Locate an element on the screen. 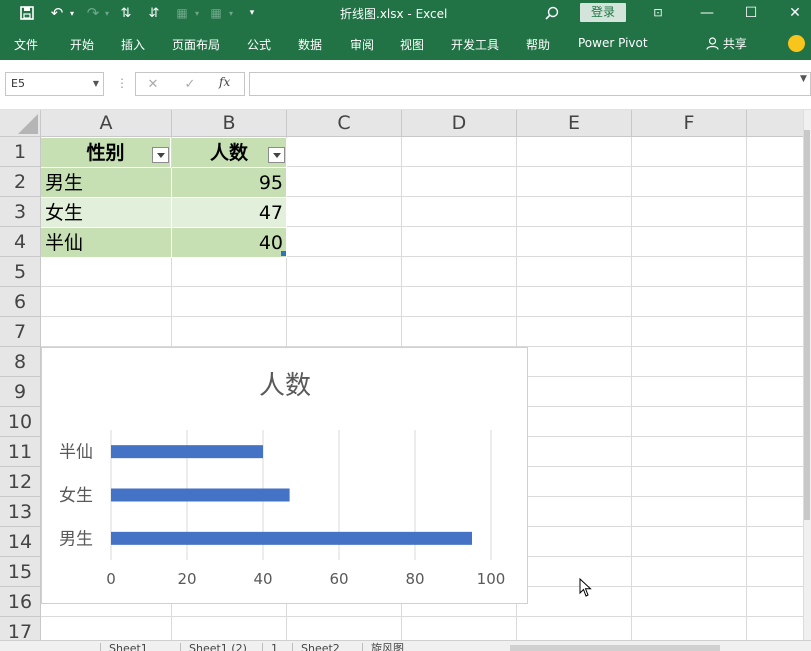 This screenshot has height=651, width=811. chevron-down-icon: ▼ is located at coordinates (96, 84).